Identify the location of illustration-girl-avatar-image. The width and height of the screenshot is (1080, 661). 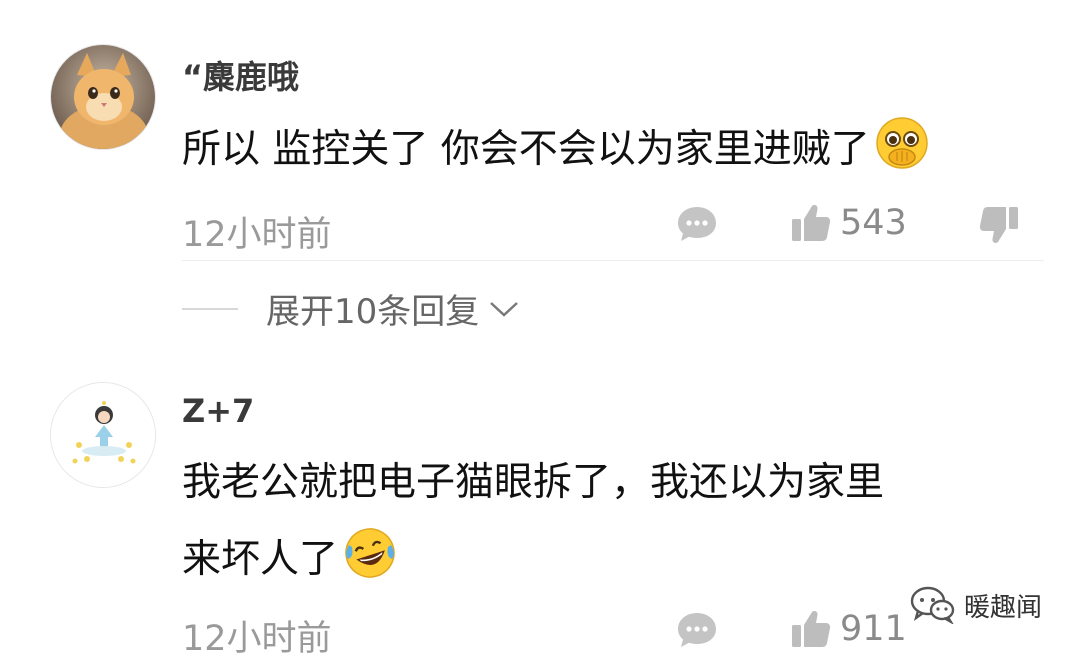
(103, 435).